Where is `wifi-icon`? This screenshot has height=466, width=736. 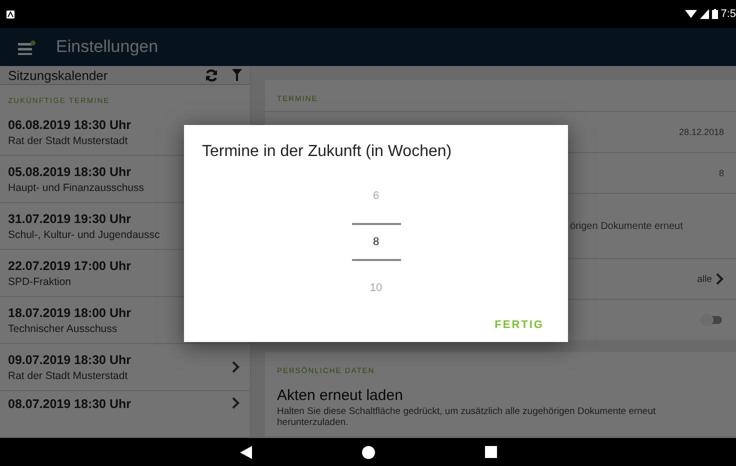 wifi-icon is located at coordinates (690, 14).